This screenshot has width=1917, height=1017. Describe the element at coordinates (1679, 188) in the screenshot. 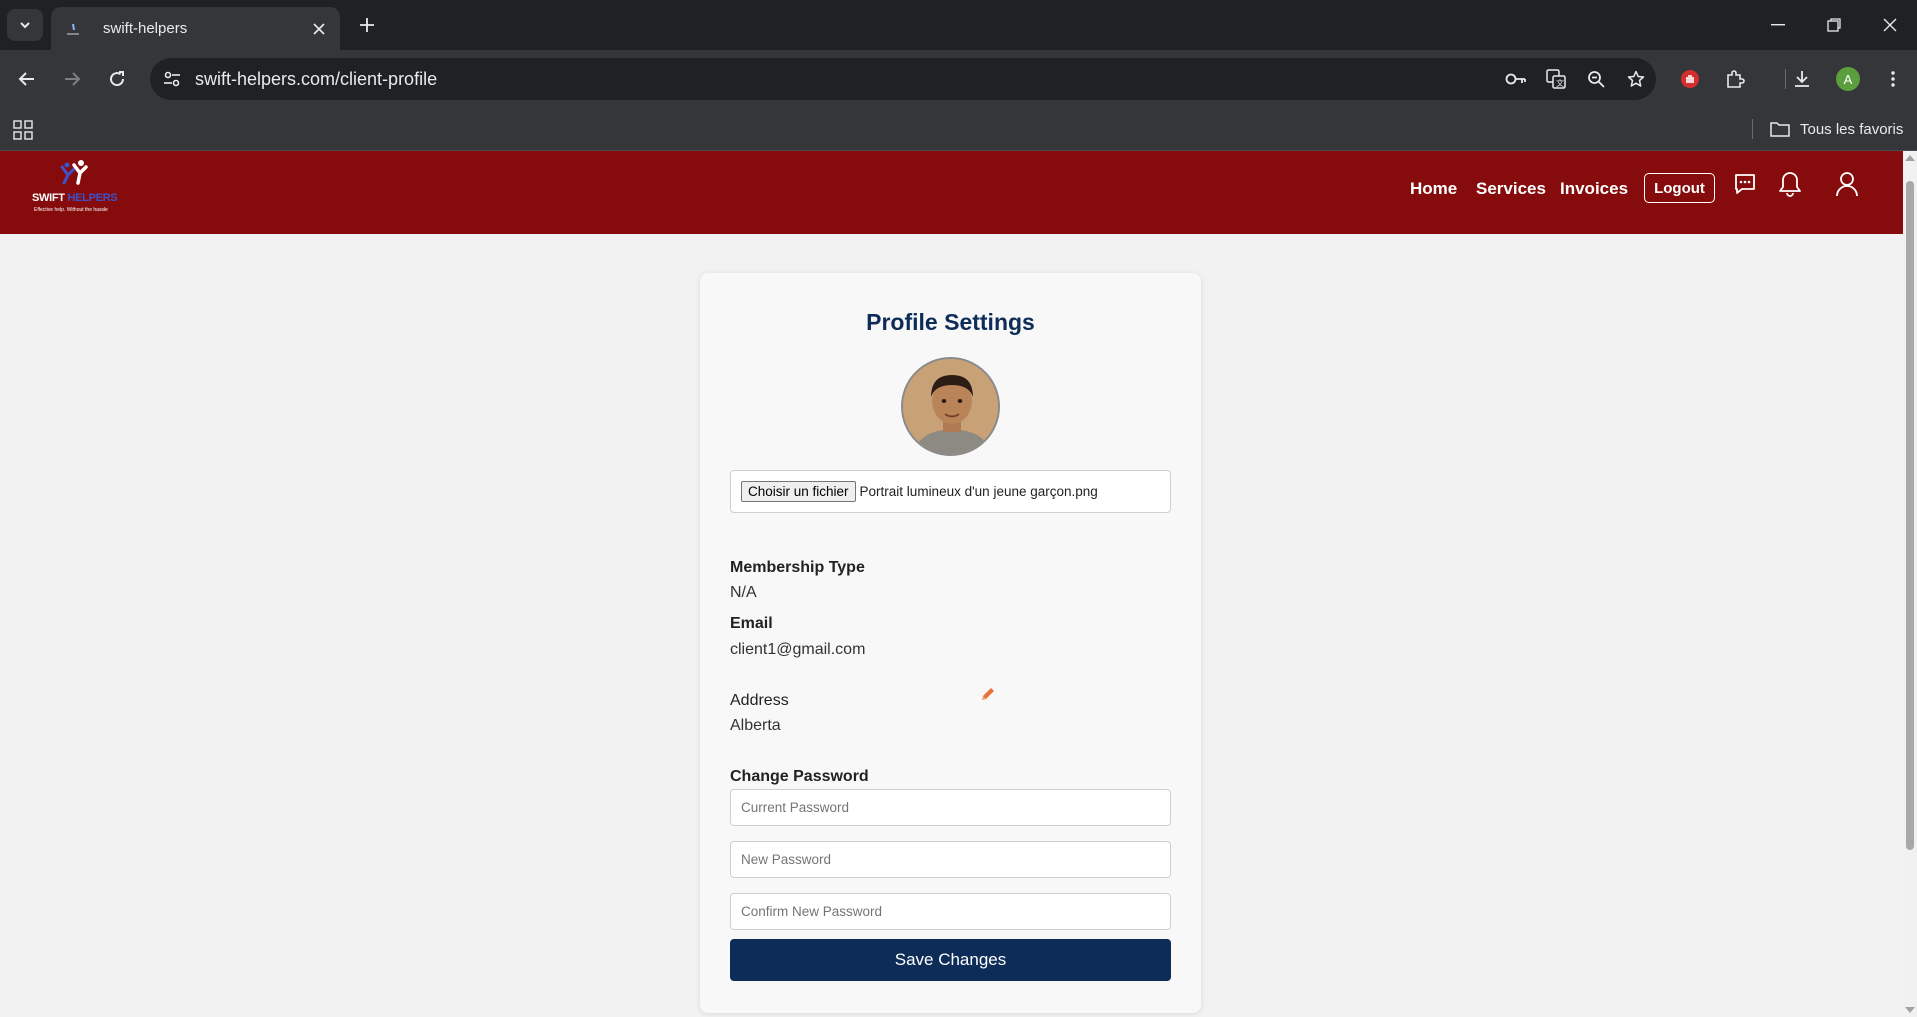

I see `logout-button: Logout` at that location.